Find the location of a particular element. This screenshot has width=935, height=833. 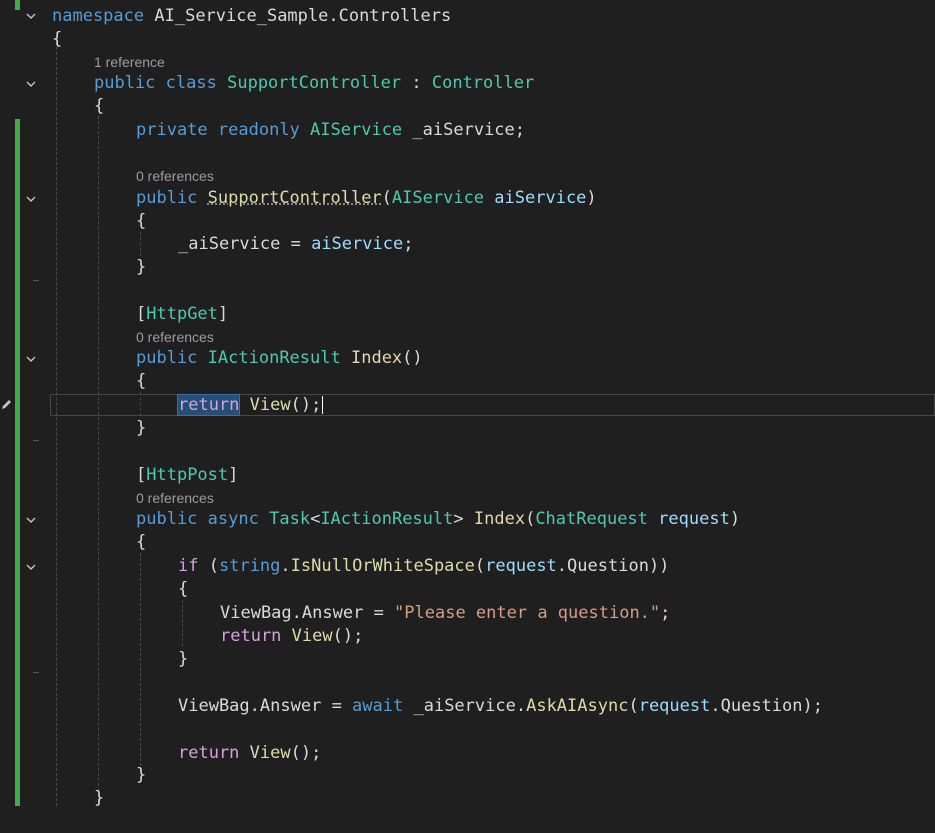

code-line: _aiService = aiService; is located at coordinates (467, 244).